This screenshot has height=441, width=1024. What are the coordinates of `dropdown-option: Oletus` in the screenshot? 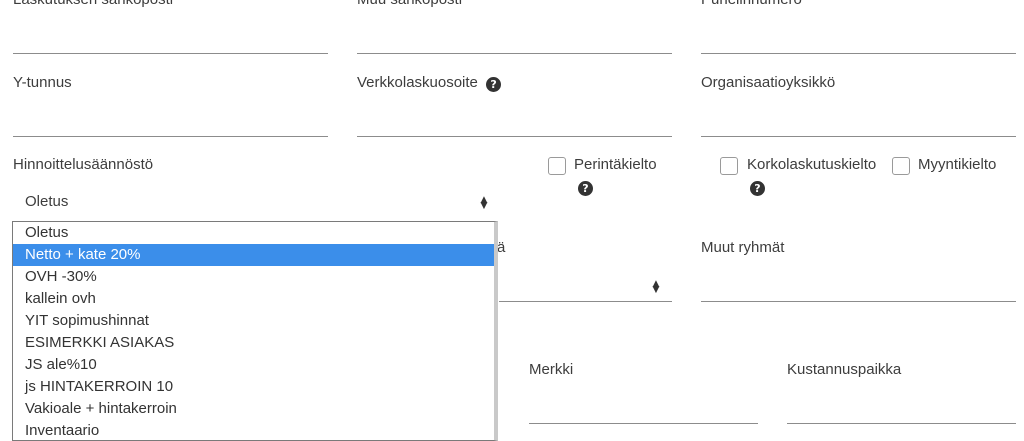 It's located at (253, 233).